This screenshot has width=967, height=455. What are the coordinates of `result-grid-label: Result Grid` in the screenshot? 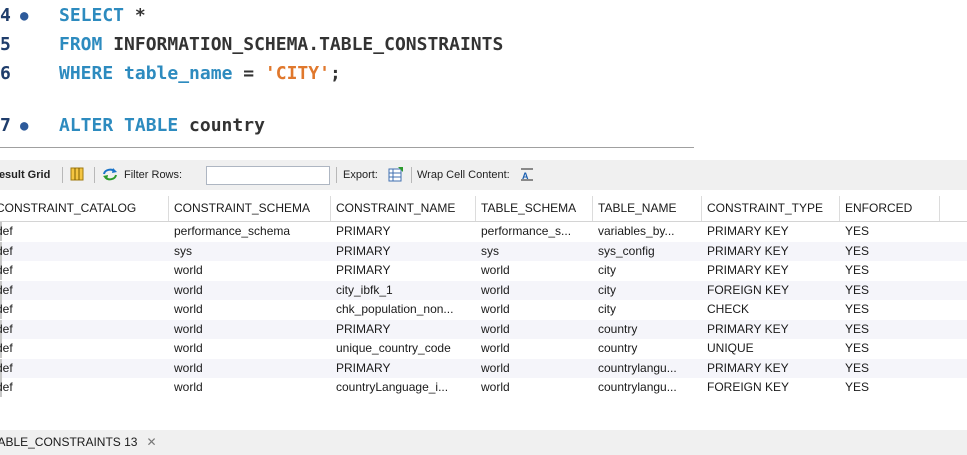 It's located at (25, 175).